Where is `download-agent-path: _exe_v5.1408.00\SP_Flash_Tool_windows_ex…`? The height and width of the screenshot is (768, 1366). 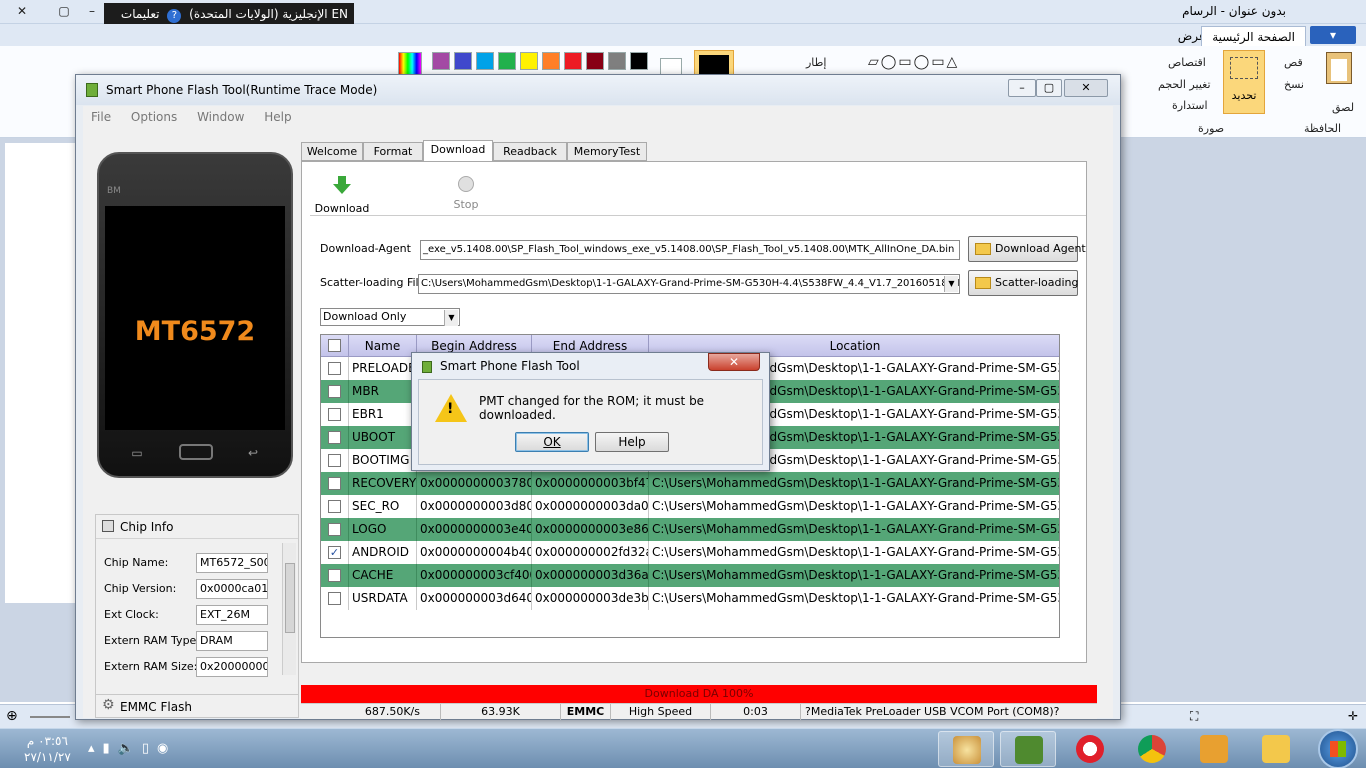
download-agent-path: _exe_v5.1408.00\SP_Flash_Tool_windows_ex… is located at coordinates (690, 250).